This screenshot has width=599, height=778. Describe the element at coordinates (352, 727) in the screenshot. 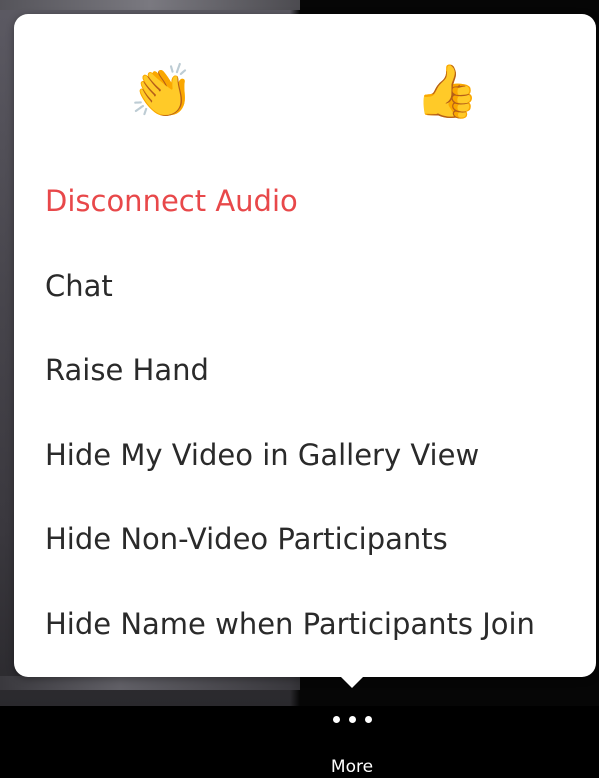

I see `more-dots-icon` at that location.